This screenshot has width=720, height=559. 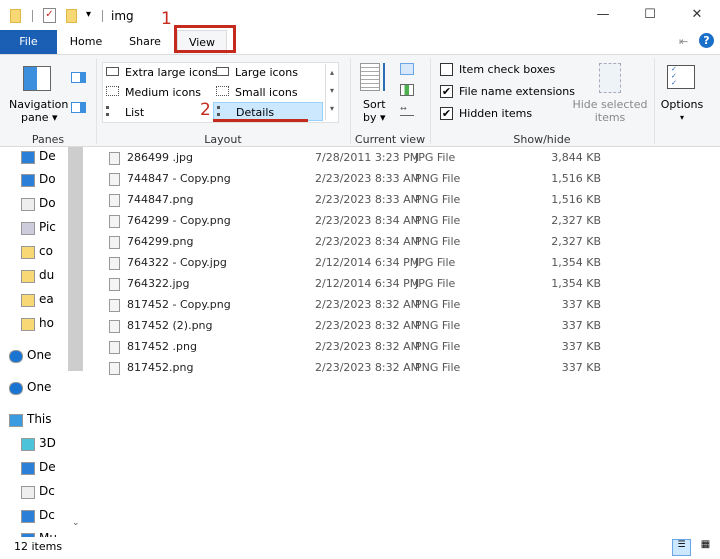 What do you see at coordinates (407, 69) in the screenshot?
I see `group-by-icon` at bounding box center [407, 69].